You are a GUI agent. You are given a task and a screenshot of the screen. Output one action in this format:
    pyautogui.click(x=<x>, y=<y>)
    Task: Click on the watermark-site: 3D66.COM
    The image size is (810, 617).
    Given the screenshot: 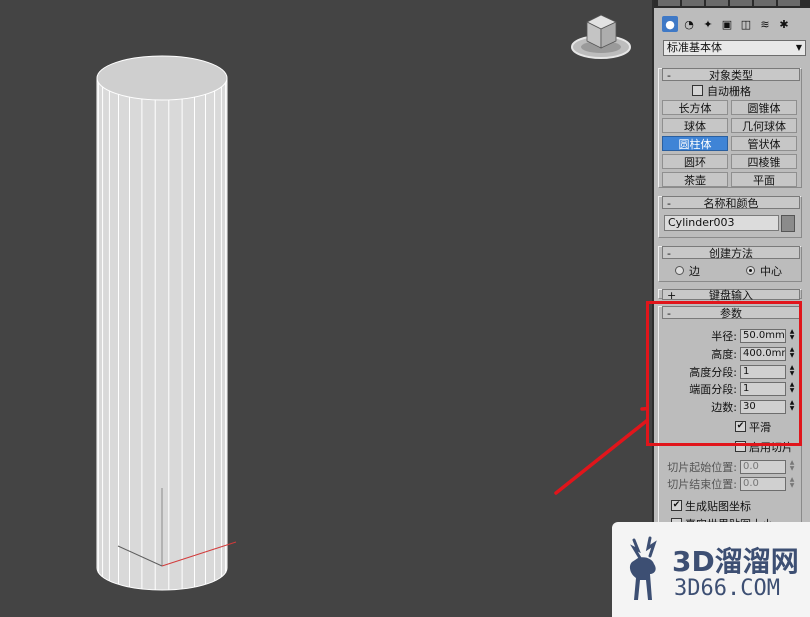 What is the action you would take?
    pyautogui.click(x=727, y=588)
    